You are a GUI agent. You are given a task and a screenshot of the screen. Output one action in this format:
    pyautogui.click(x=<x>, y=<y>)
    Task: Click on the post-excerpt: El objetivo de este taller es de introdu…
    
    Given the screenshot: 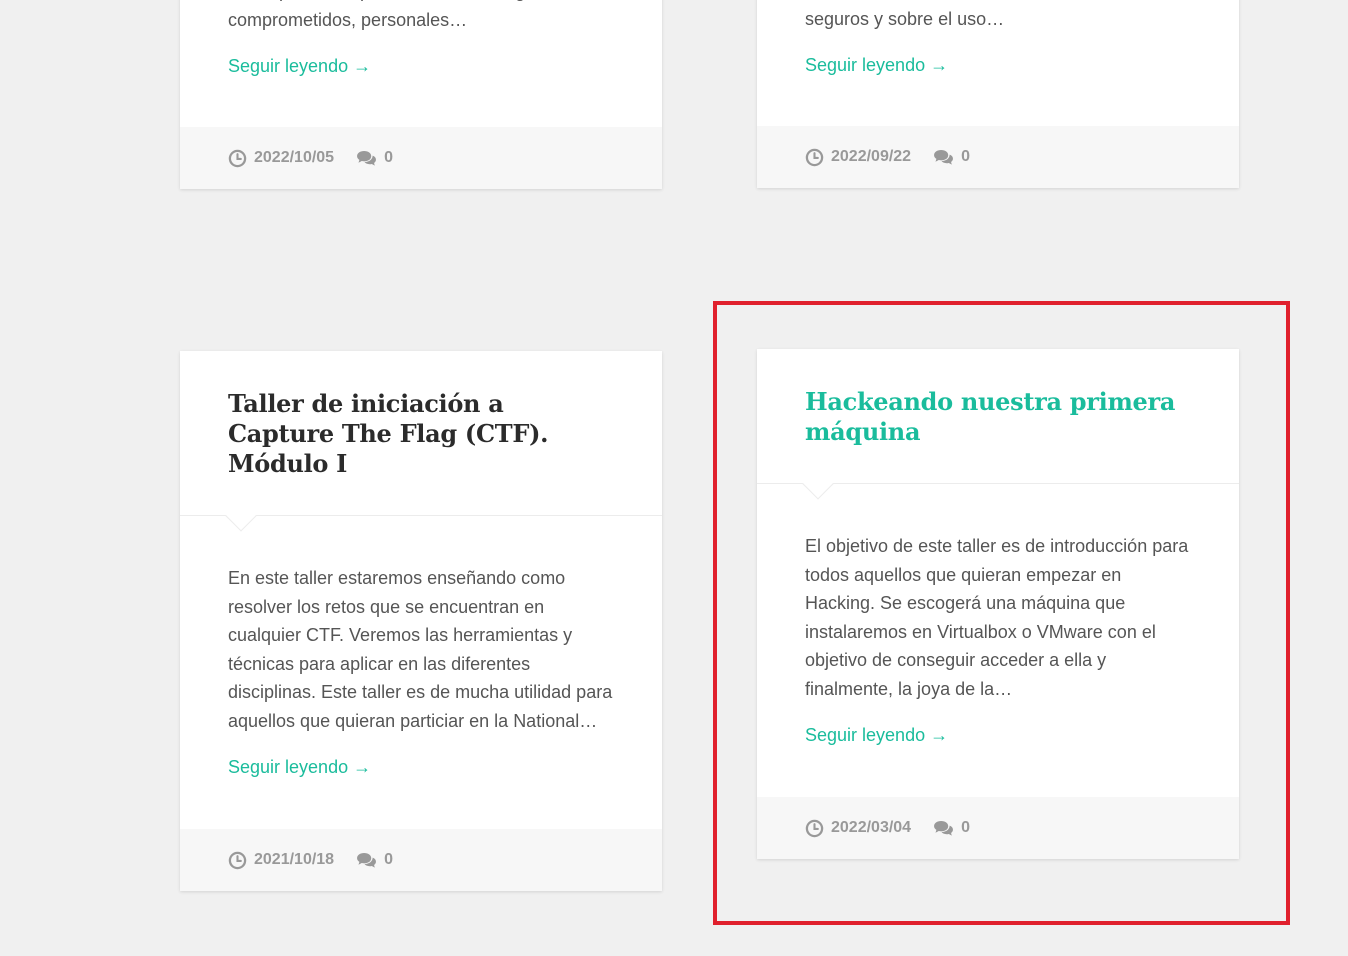 What is the action you would take?
    pyautogui.click(x=997, y=617)
    